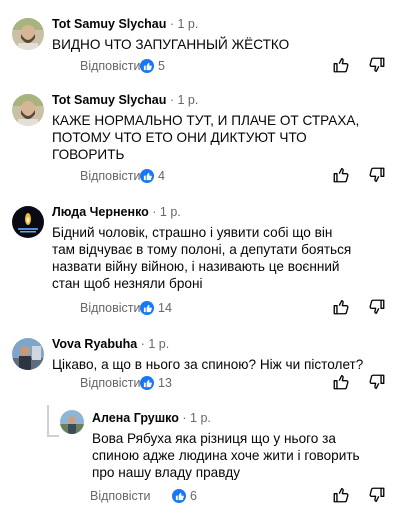 This screenshot has width=400, height=513. Describe the element at coordinates (28, 354) in the screenshot. I see `man-landscape-avatar` at that location.